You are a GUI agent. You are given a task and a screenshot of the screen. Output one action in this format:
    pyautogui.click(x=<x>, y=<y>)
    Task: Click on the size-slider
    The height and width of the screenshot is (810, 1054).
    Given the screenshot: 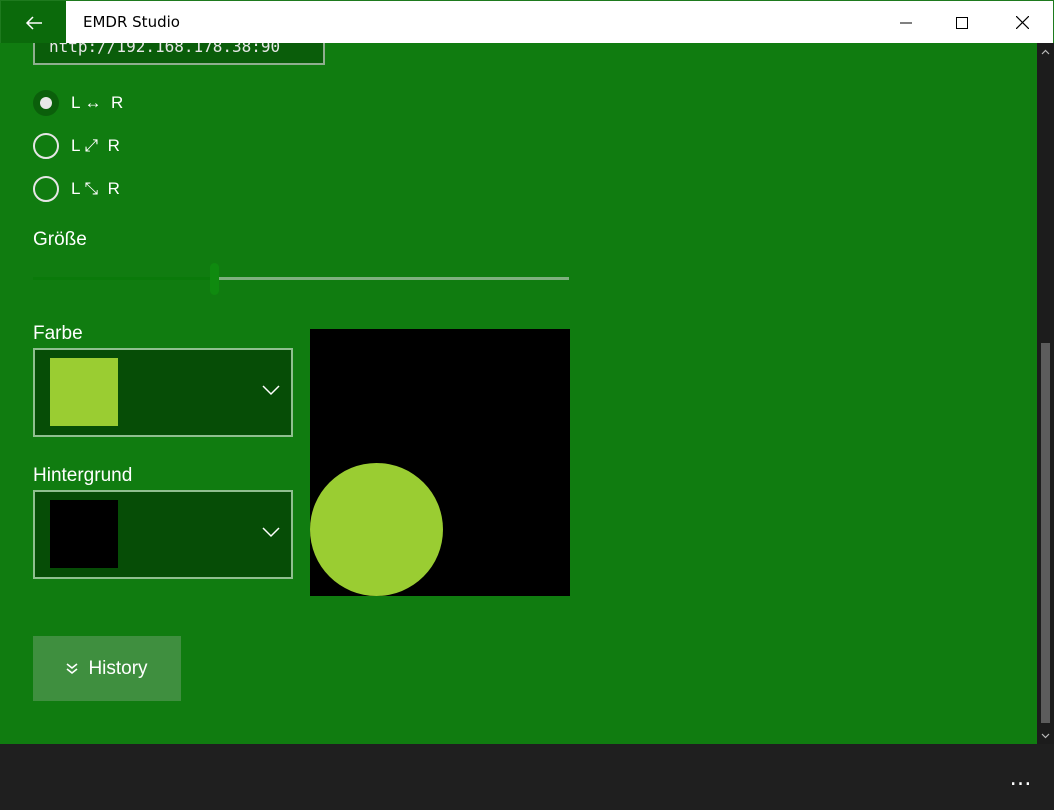 What is the action you would take?
    pyautogui.click(x=301, y=279)
    